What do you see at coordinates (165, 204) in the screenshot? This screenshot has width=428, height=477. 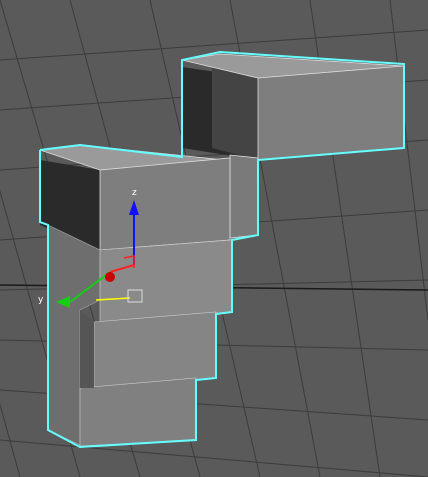 I see `front-block-side` at bounding box center [165, 204].